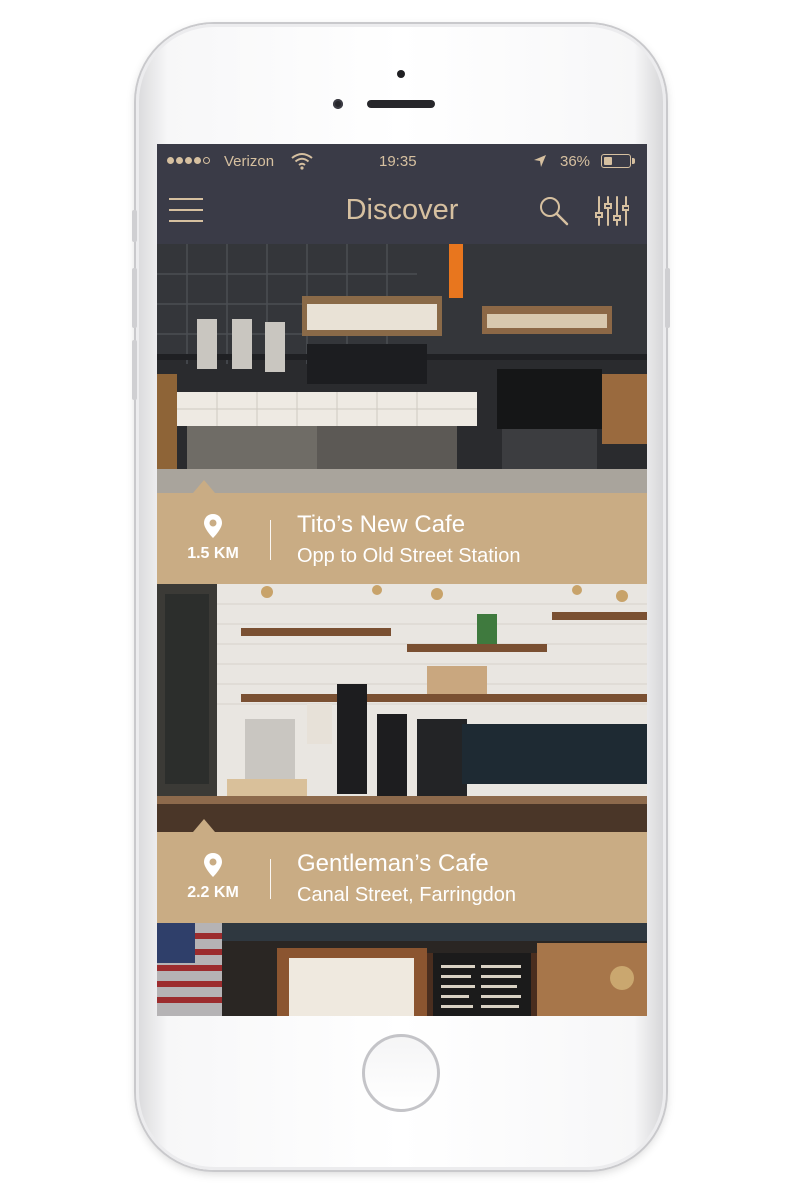 The width and height of the screenshot is (800, 1200). What do you see at coordinates (401, 104) in the screenshot?
I see `earpiece-speaker` at bounding box center [401, 104].